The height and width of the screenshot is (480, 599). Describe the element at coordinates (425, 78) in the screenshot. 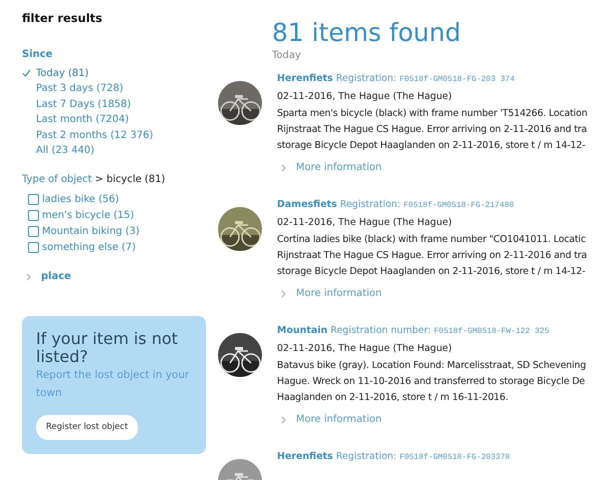

I see `registration-text: Registration: F0518f-GM0518-FG-203 374` at that location.